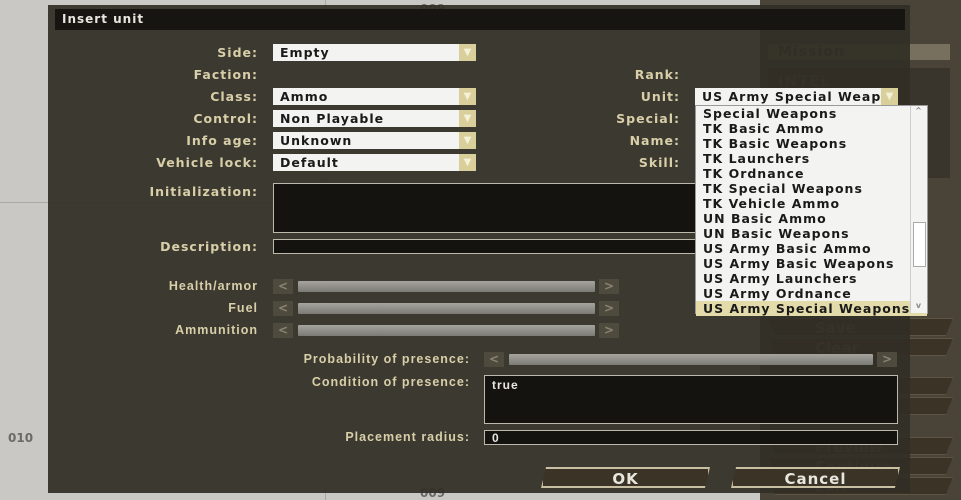  What do you see at coordinates (216, 330) in the screenshot?
I see `ammunition-label: Ammunition` at bounding box center [216, 330].